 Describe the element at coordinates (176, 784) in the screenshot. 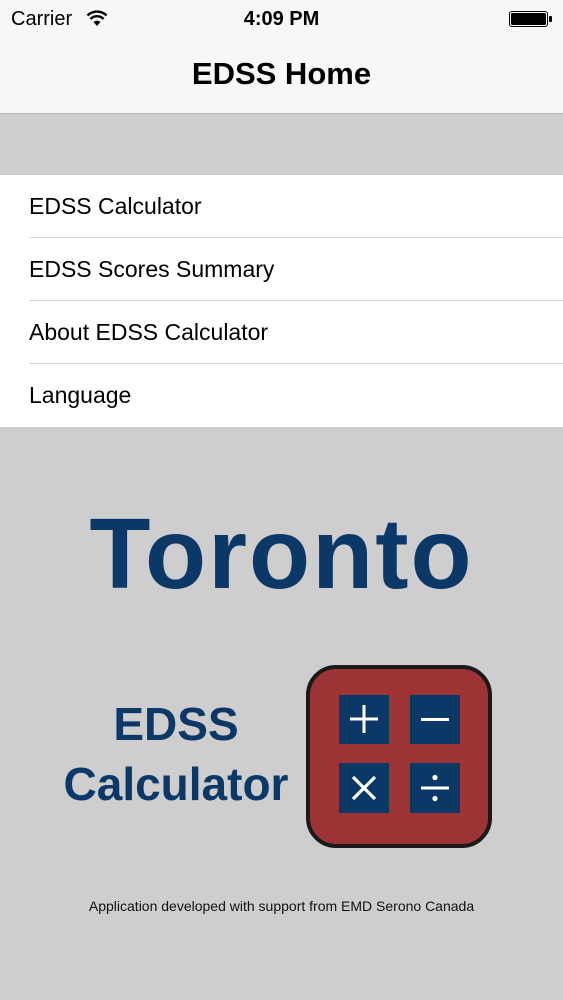

I see `logo-subtitle-line2: Calculator` at that location.